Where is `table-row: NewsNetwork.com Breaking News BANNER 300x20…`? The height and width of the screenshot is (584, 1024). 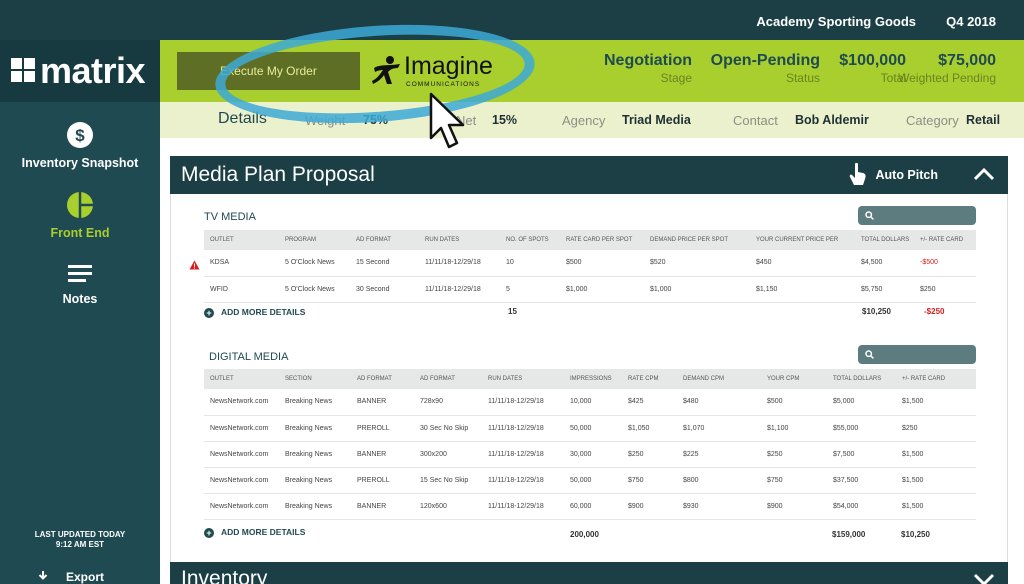
table-row: NewsNetwork.com Breaking News BANNER 300x20… is located at coordinates (590, 454).